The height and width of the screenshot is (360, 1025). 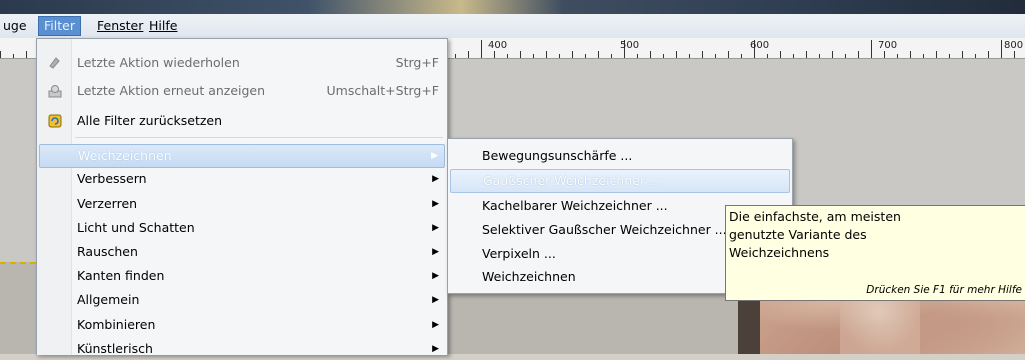 What do you see at coordinates (107, 203) in the screenshot?
I see `menu-item-label: Verzerren` at bounding box center [107, 203].